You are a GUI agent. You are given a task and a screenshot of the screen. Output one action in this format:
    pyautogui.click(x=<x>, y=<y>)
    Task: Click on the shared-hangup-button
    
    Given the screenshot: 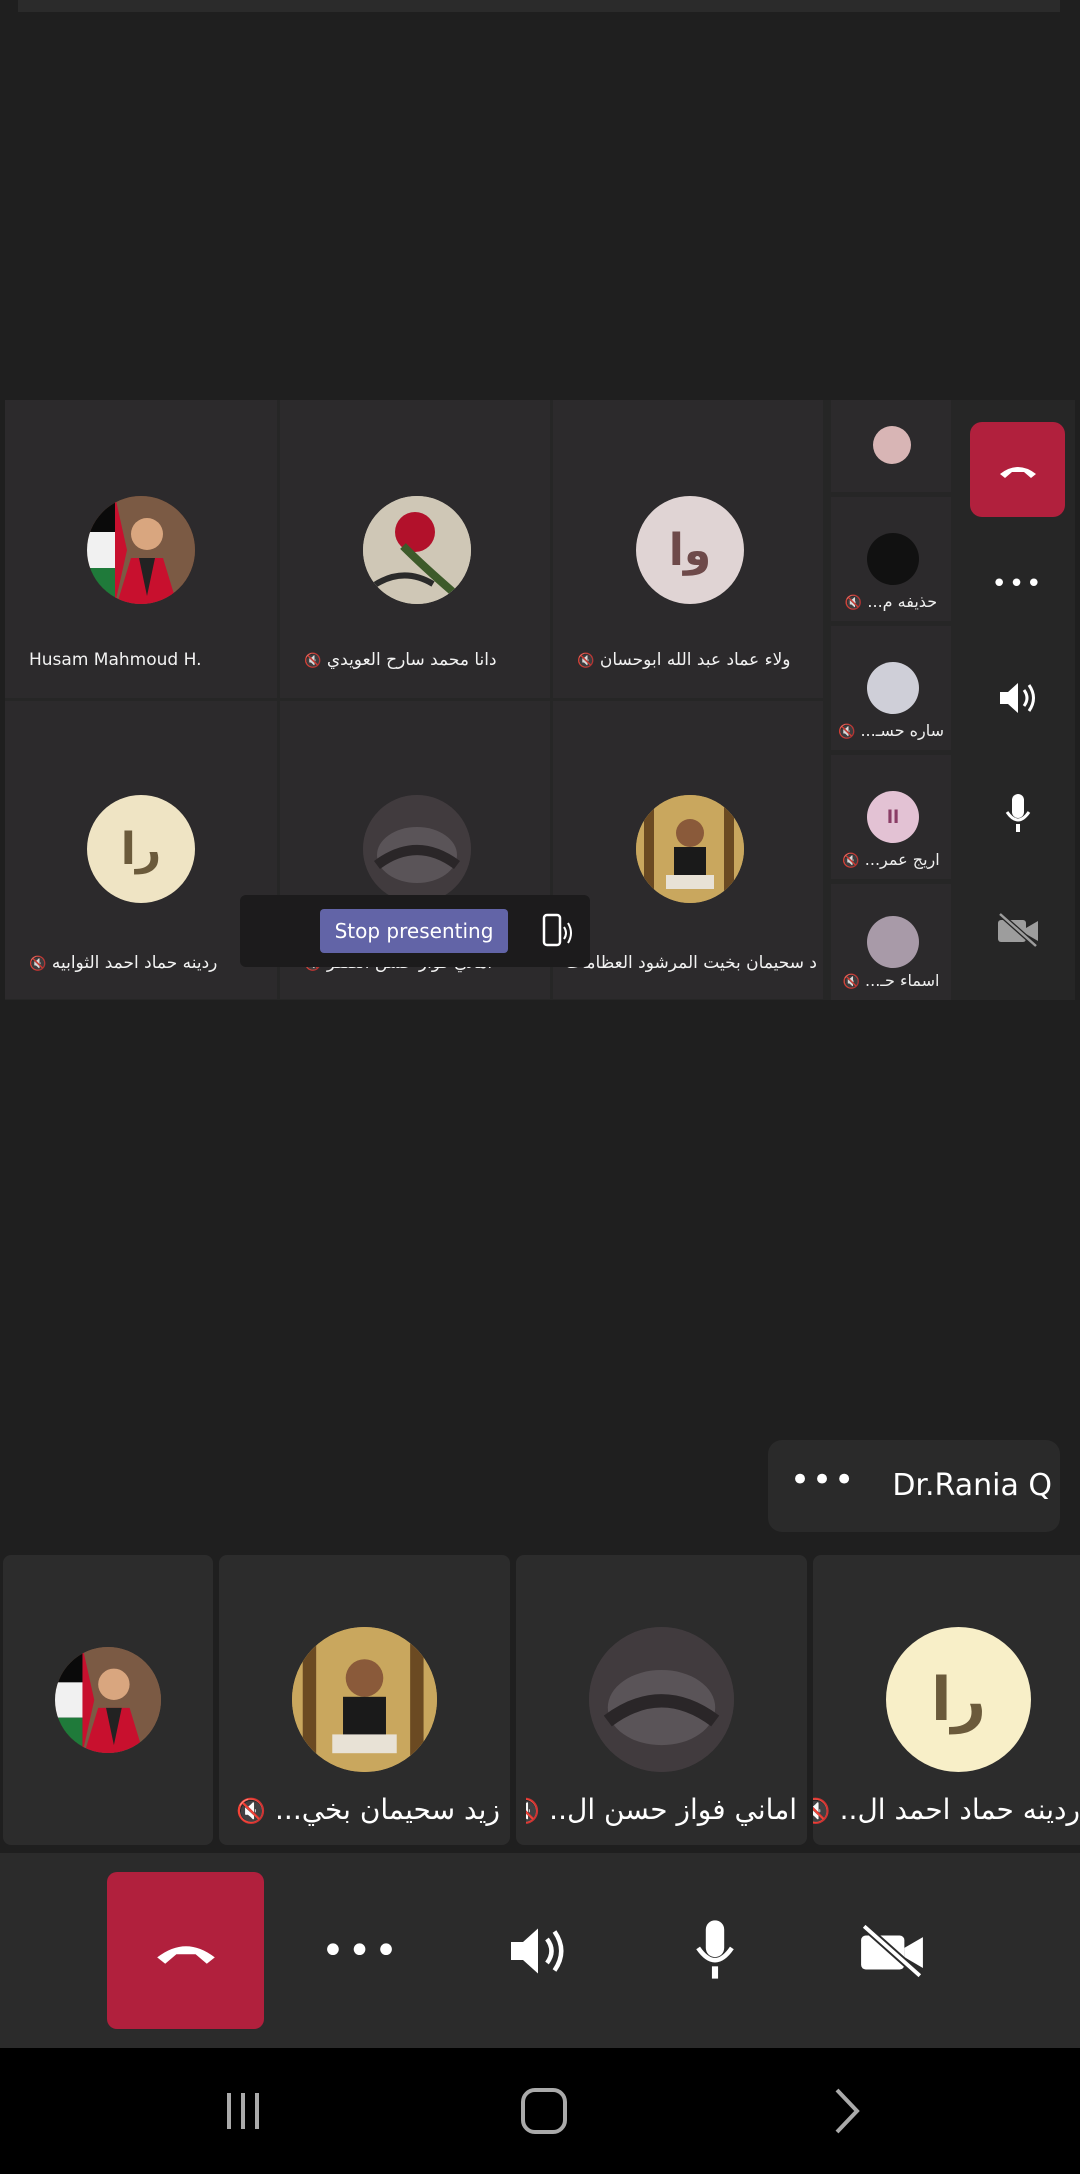 What is the action you would take?
    pyautogui.click(x=1017, y=469)
    